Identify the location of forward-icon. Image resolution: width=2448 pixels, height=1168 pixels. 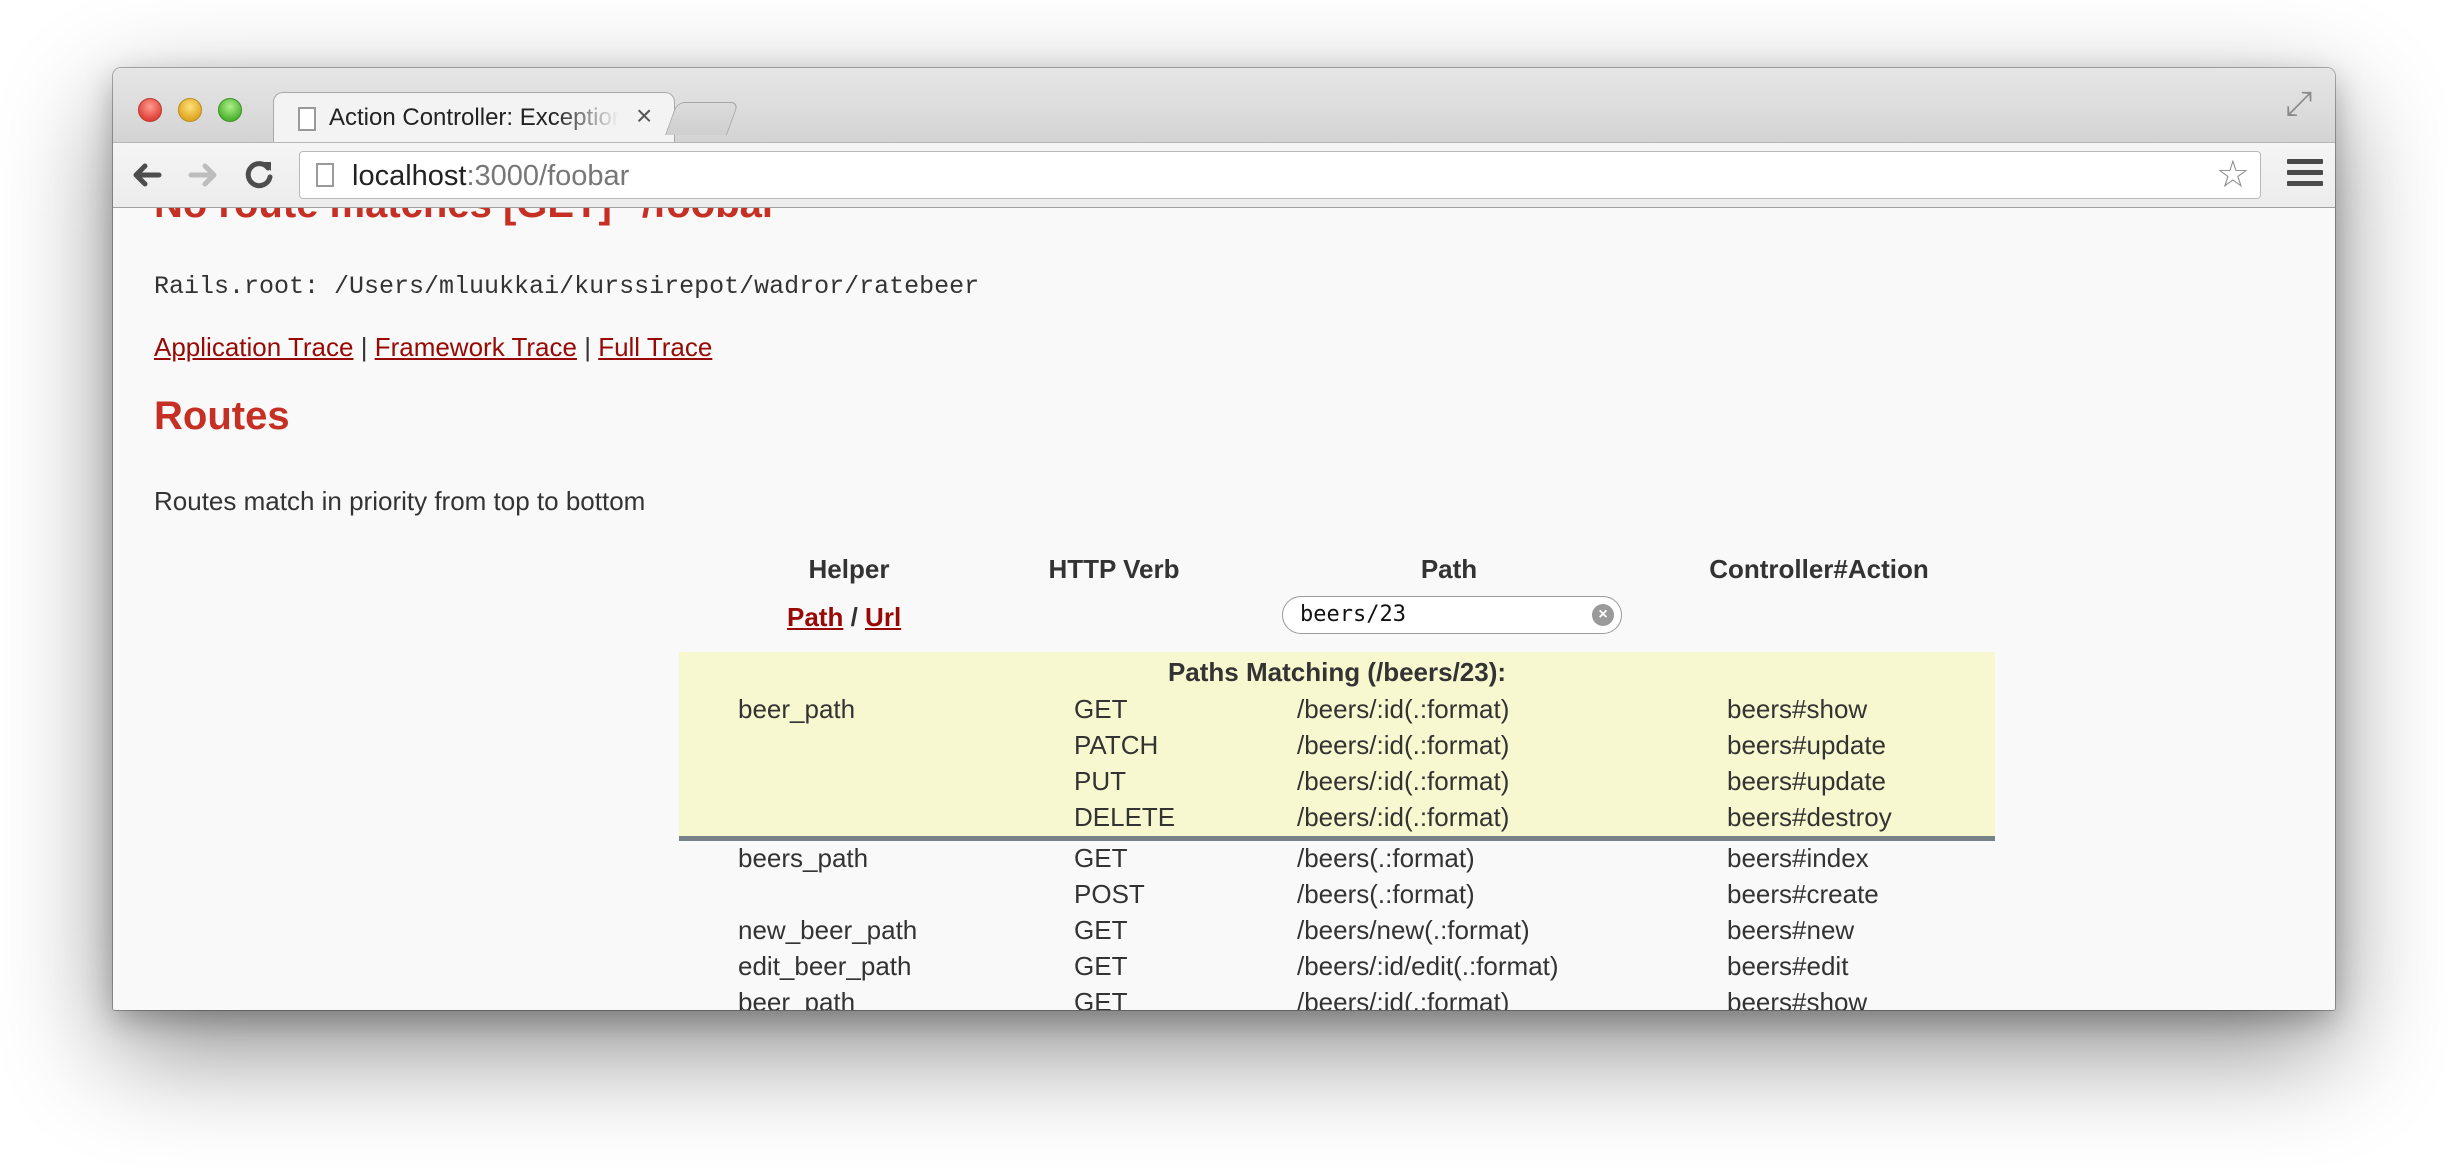
(203, 175).